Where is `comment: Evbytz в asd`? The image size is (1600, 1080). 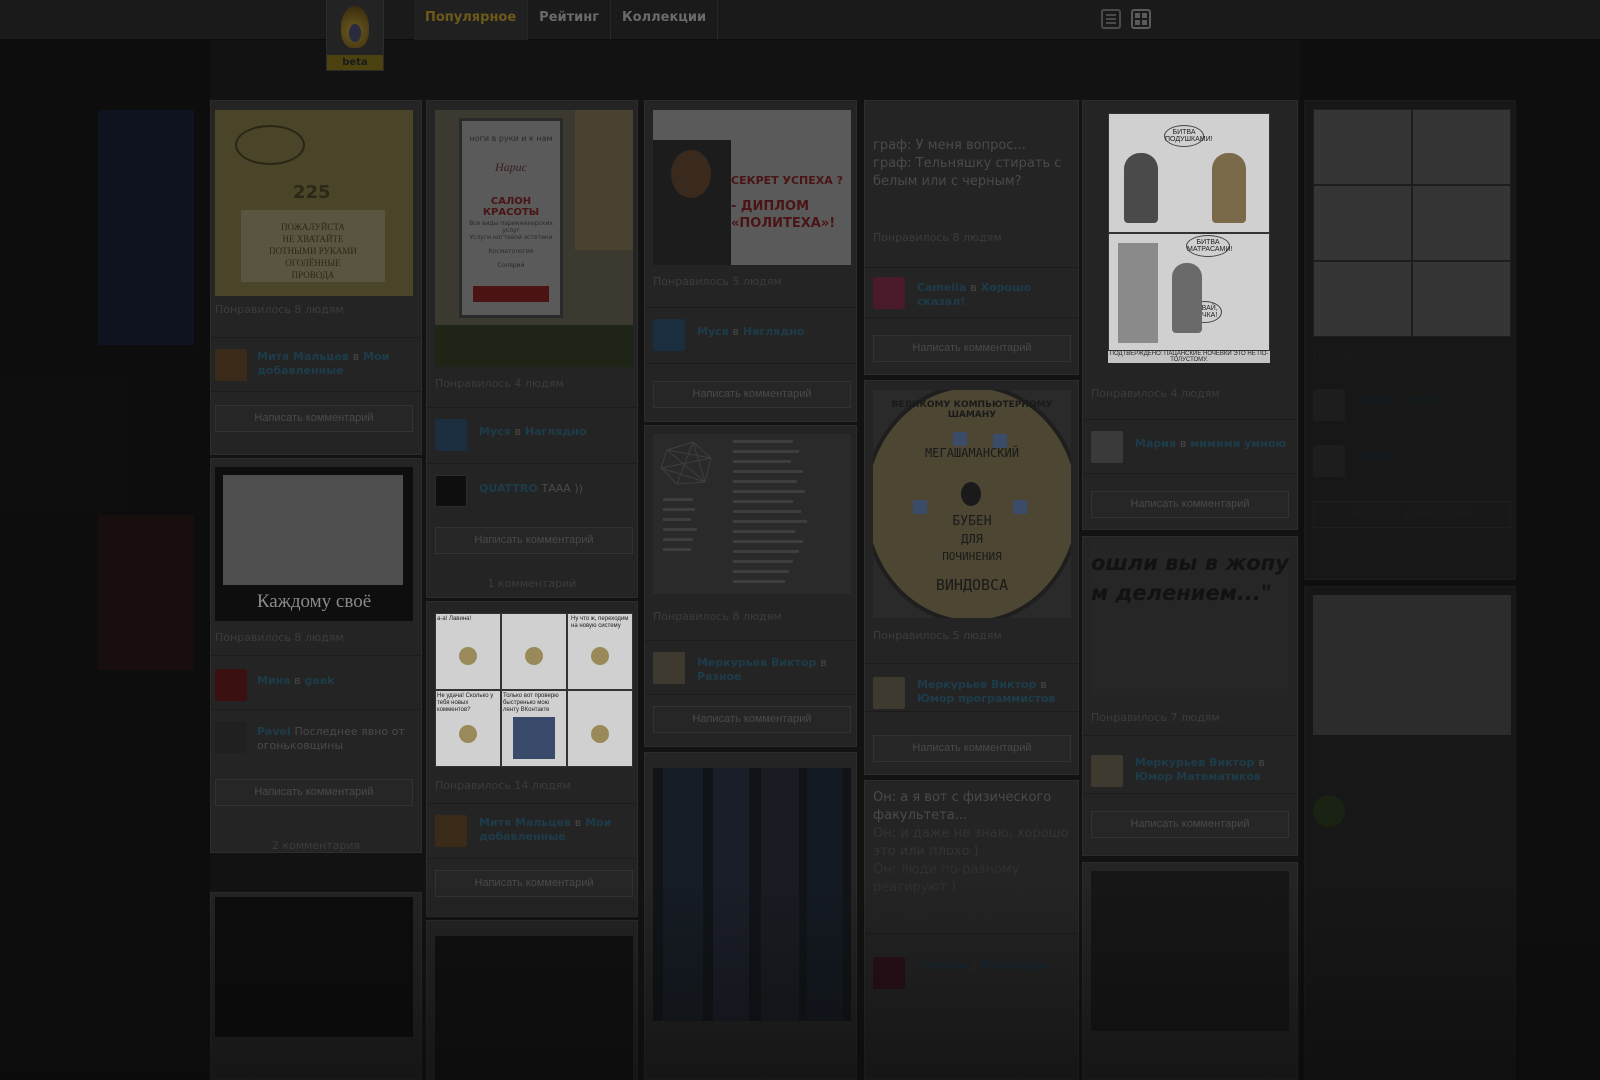 comment: Evbytz в asd is located at coordinates (1396, 399).